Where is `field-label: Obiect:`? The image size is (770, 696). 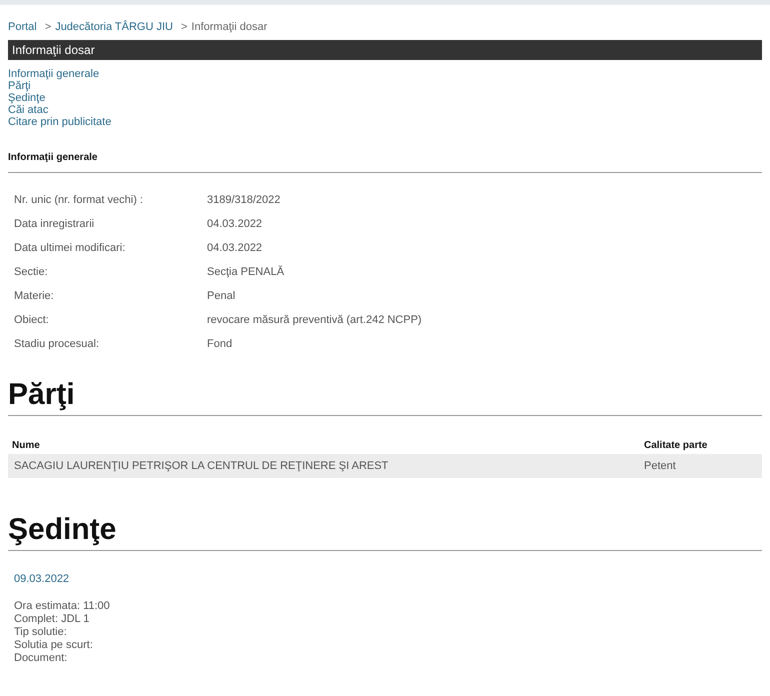 field-label: Obiect: is located at coordinates (32, 320).